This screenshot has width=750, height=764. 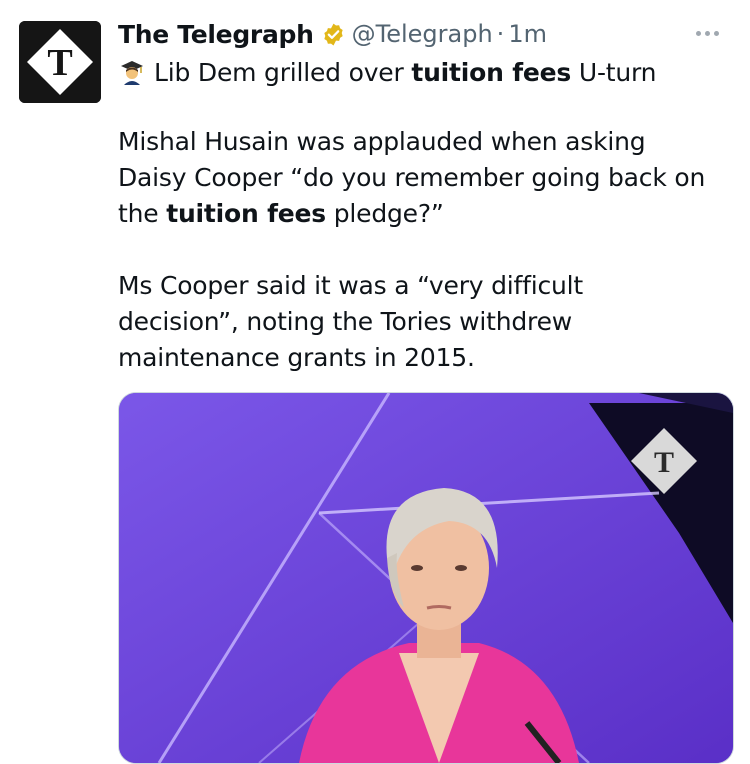 What do you see at coordinates (707, 33) in the screenshot?
I see `more-icon` at bounding box center [707, 33].